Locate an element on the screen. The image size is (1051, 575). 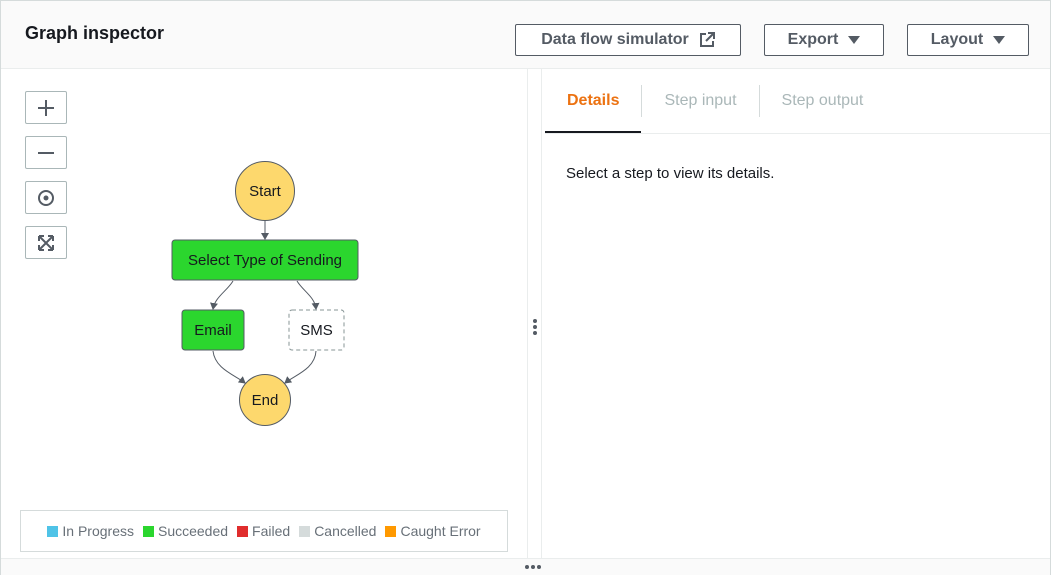
select-type-node: Select Type of Sending is located at coordinates (265, 260).